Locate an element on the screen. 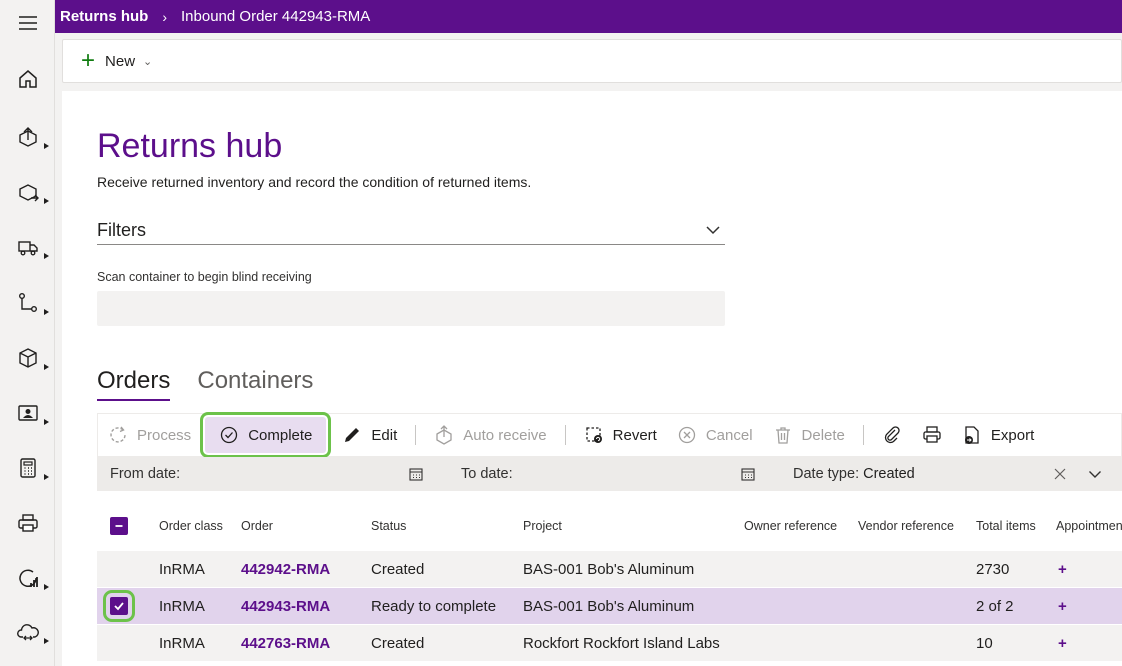  complete-button: Complete is located at coordinates (266, 435).